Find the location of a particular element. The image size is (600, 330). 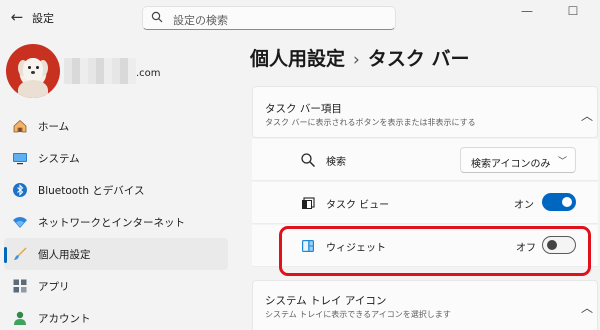

sidebar-item-accounts: アカウント is located at coordinates (116, 316).